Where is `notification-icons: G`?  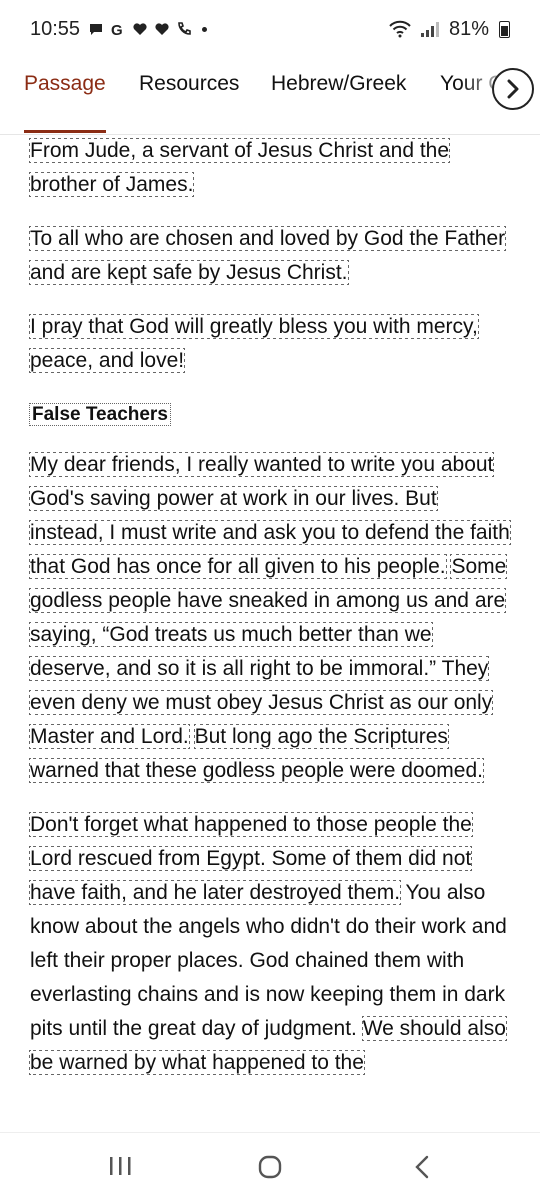 notification-icons: G is located at coordinates (148, 29).